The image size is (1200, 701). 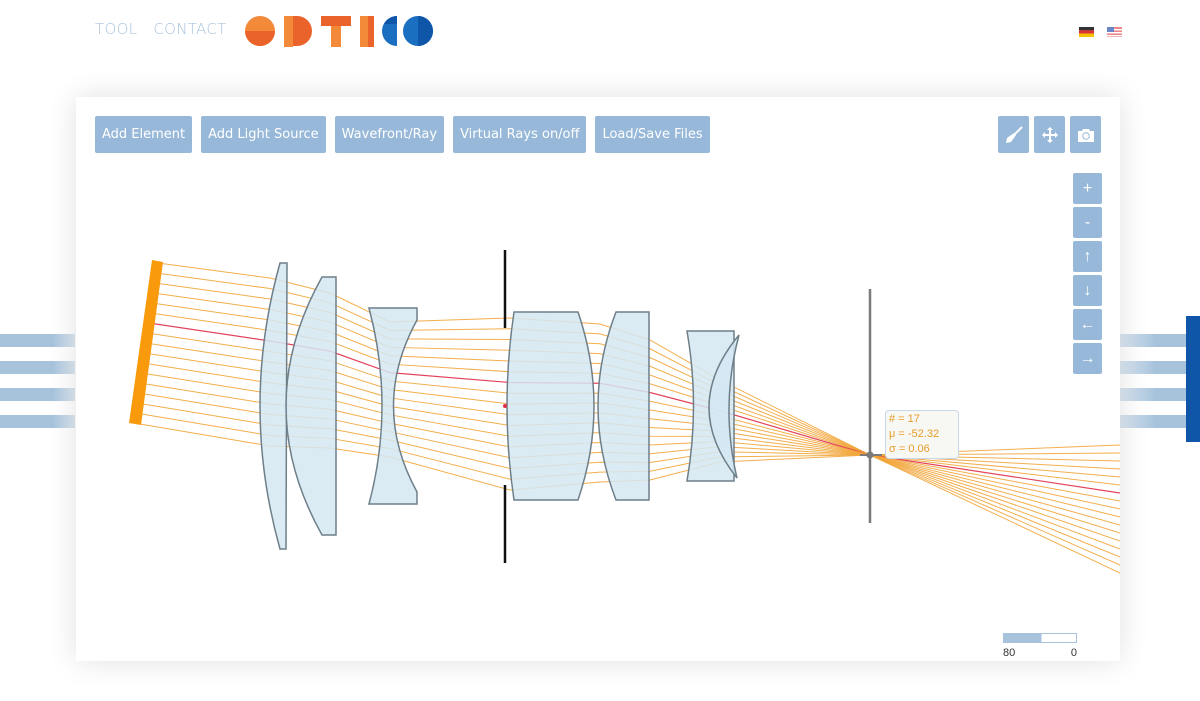 What do you see at coordinates (1100, 32) in the screenshot?
I see `language-switcher` at bounding box center [1100, 32].